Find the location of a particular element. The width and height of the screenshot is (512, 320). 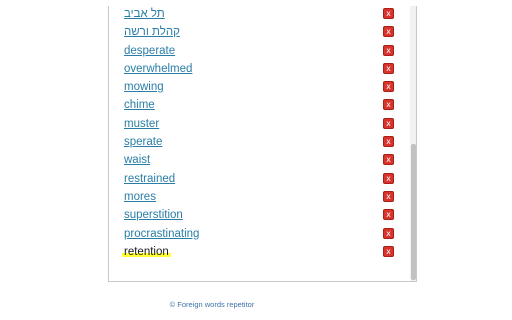

word-row: muster x is located at coordinates (259, 125).